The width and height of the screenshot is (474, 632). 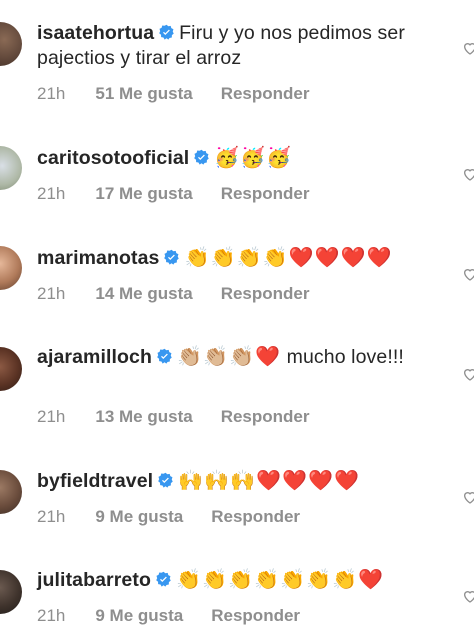 I want to click on likes-count: 51 Me gusta, so click(x=143, y=93).